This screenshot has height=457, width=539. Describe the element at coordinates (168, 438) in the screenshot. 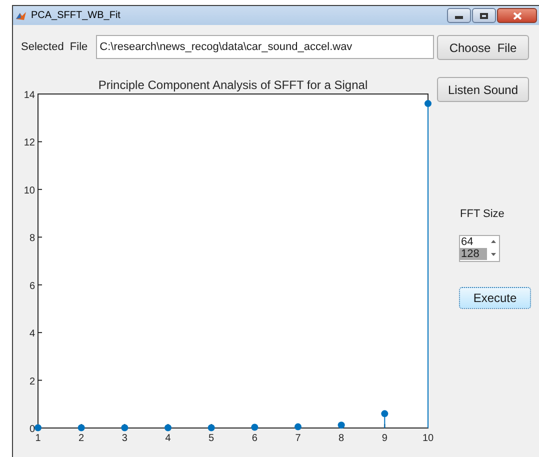

I see `x-tick-label: 4` at that location.